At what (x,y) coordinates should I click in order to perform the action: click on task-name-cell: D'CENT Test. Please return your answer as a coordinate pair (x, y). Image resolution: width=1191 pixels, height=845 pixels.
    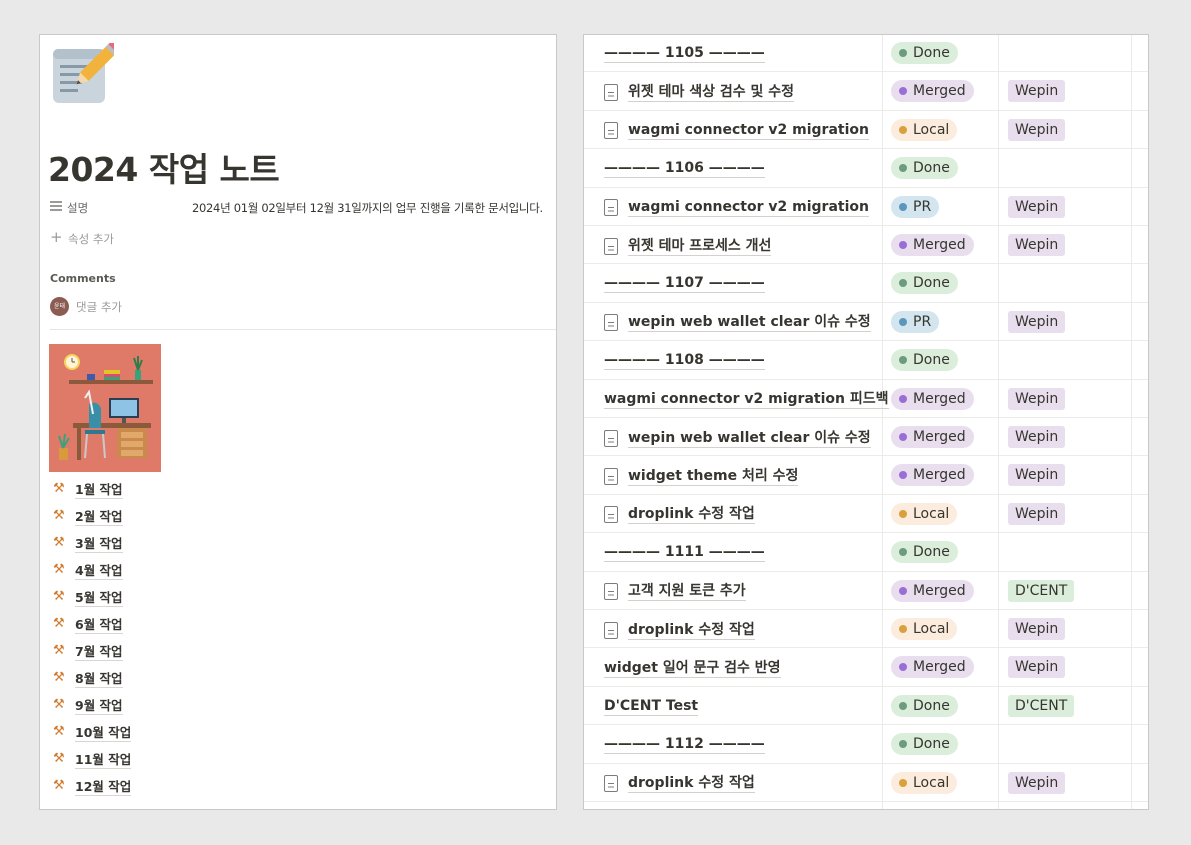
    Looking at the image, I should click on (651, 707).